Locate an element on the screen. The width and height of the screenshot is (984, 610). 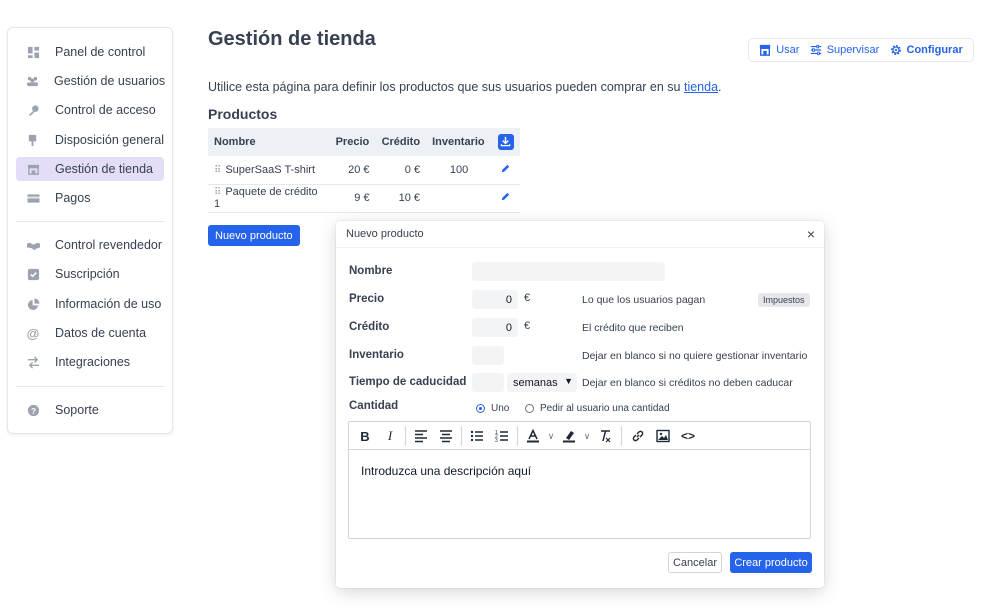
product-credit: 10 € is located at coordinates (401, 198).